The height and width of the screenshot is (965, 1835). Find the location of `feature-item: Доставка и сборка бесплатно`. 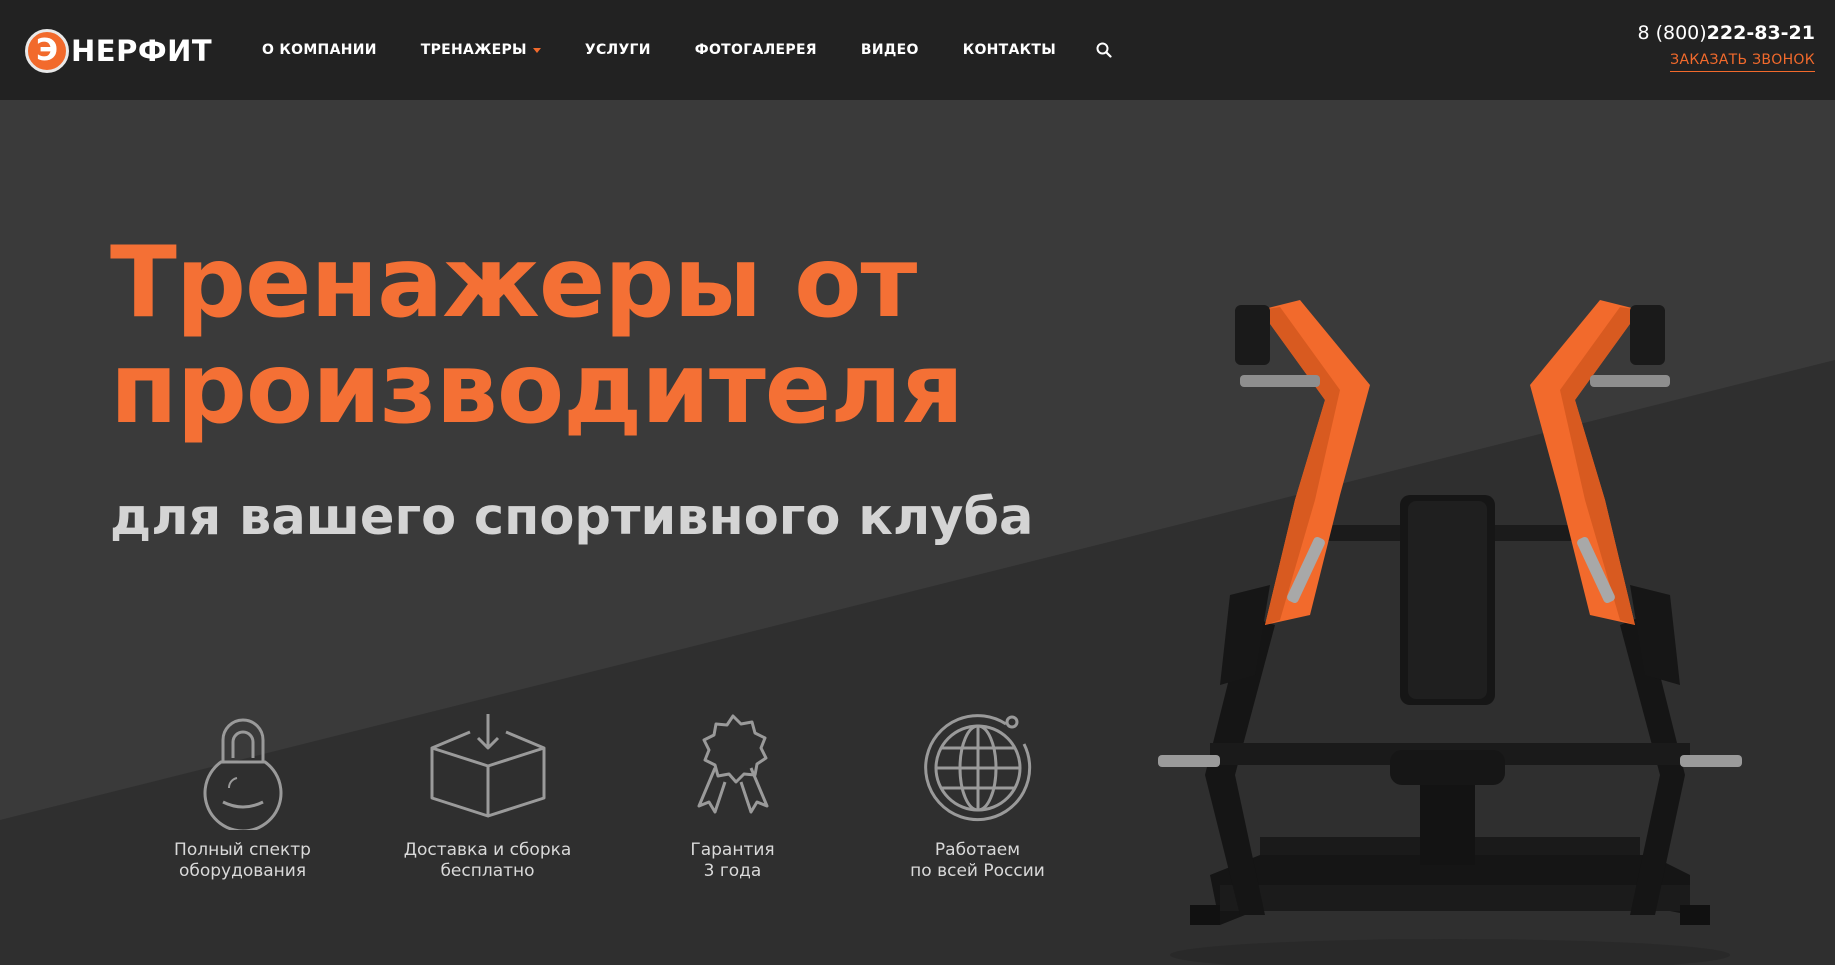

feature-item: Доставка и сборка бесплатно is located at coordinates (487, 796).